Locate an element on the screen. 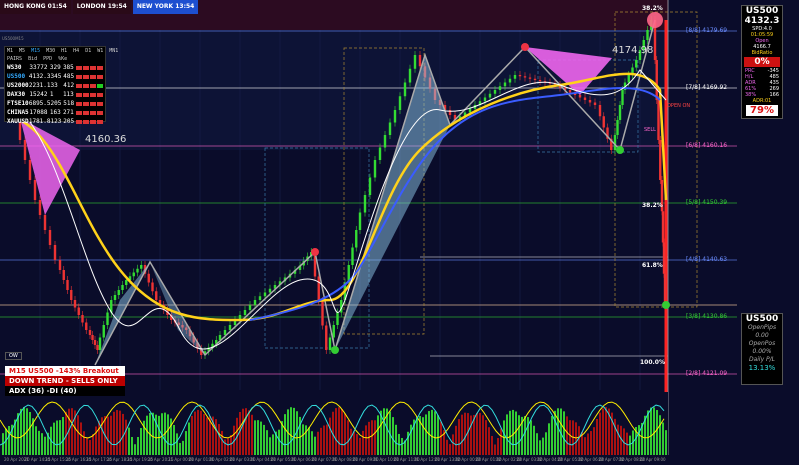  info-row: XAUUSD 1781.8 123 205 is located at coordinates (55, 121).